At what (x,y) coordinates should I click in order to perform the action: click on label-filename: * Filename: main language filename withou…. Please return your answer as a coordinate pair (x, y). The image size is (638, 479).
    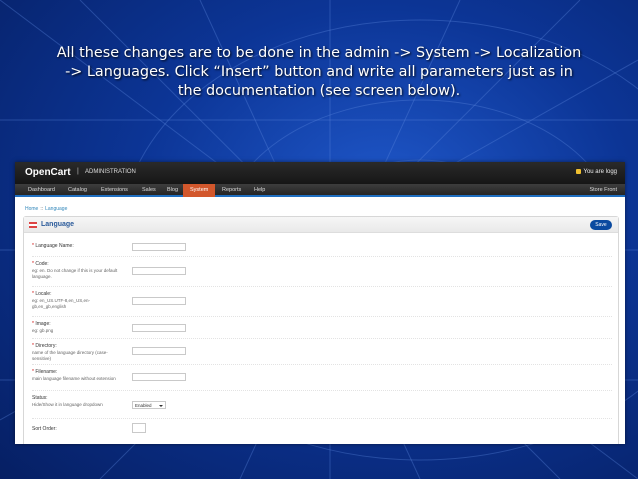
    Looking at the image, I should click on (77, 375).